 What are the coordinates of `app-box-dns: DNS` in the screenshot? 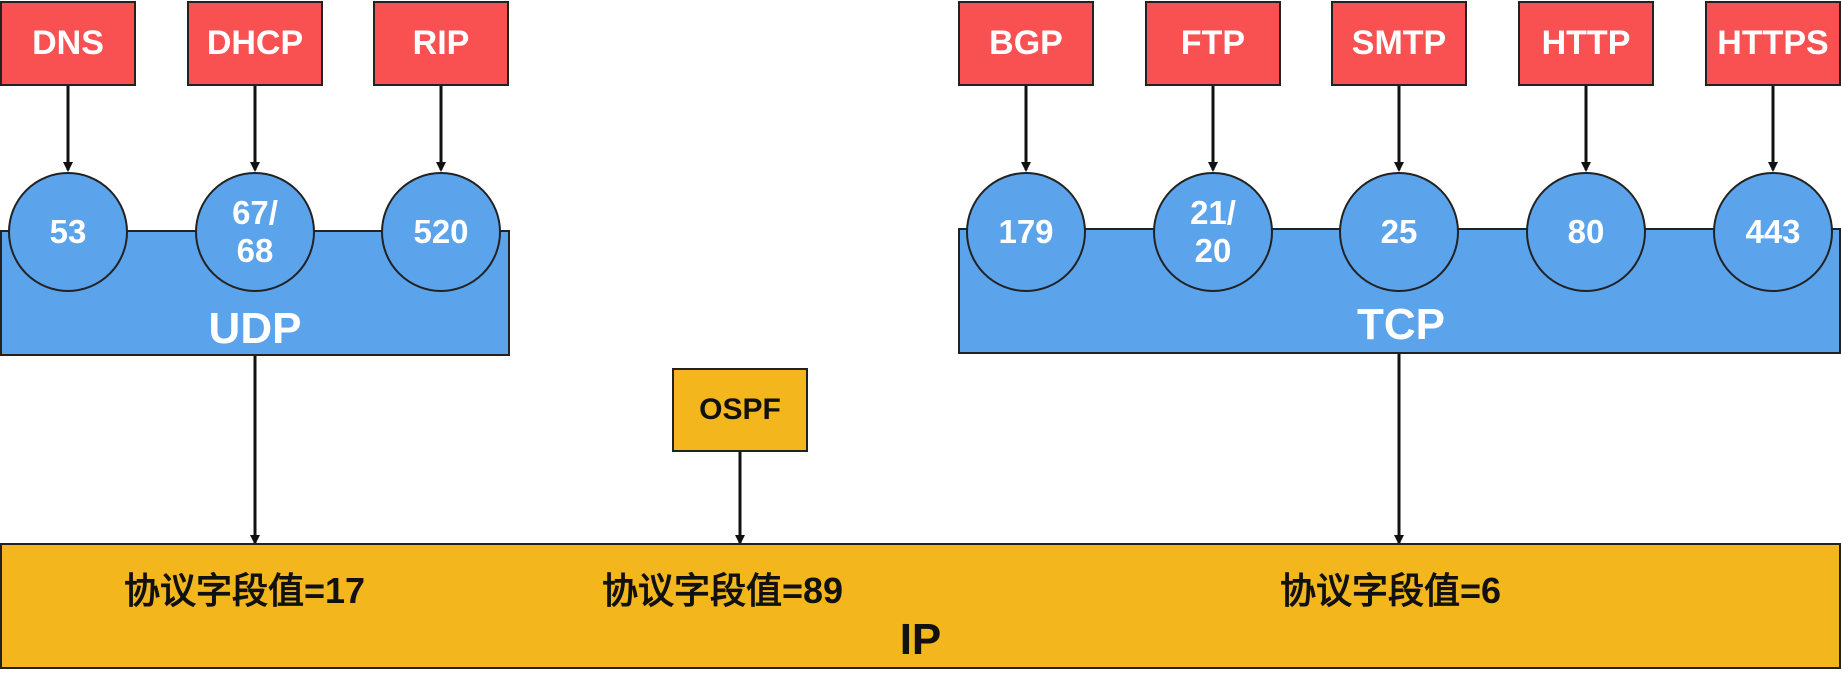 It's located at (68, 43).